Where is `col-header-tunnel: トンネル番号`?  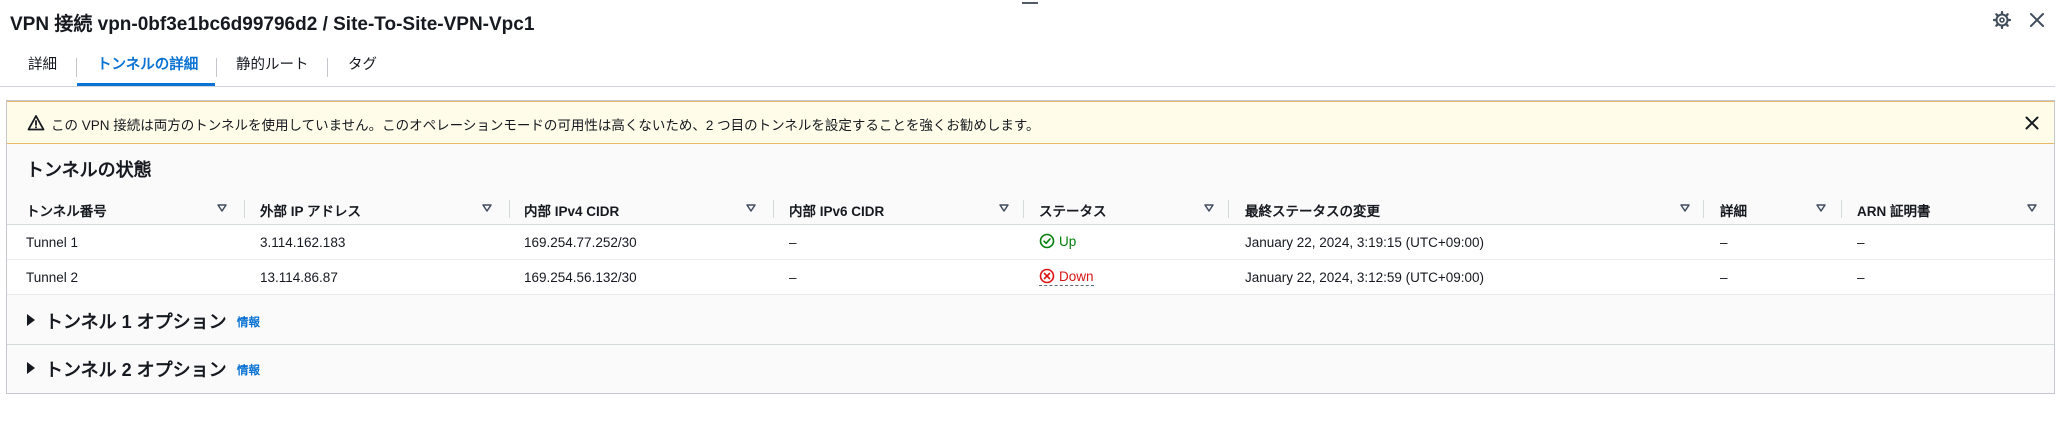
col-header-tunnel: トンネル番号 is located at coordinates (66, 210).